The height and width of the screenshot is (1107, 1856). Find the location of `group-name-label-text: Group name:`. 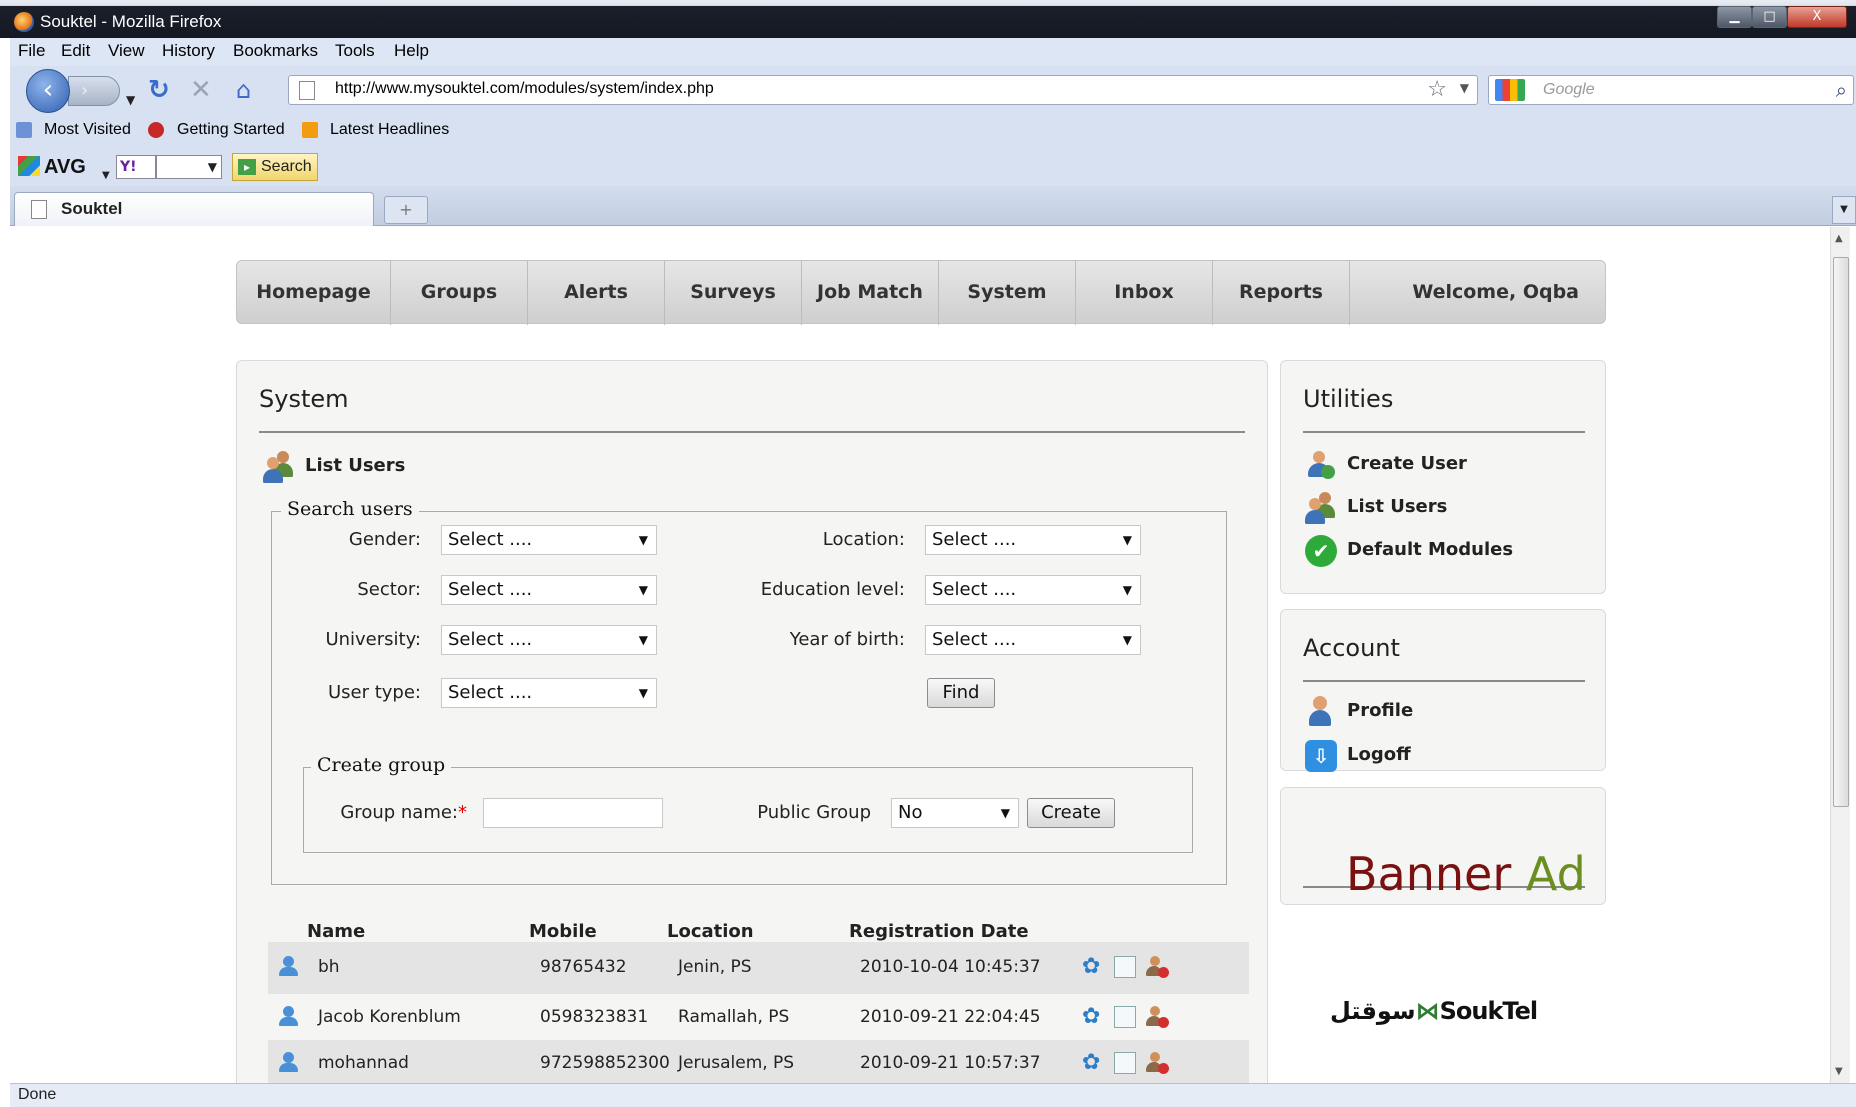

group-name-label-text: Group name: is located at coordinates (399, 812).